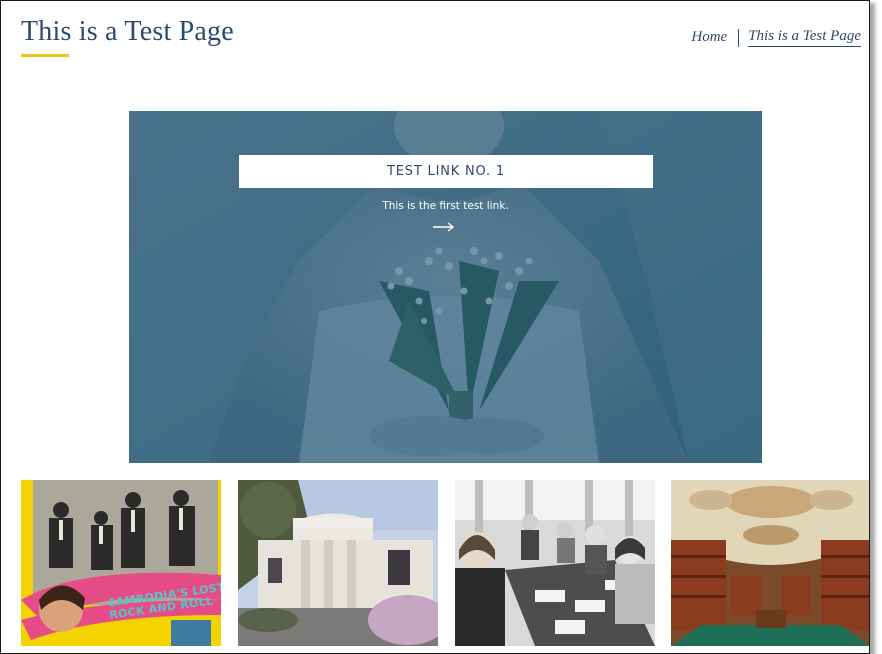  I want to click on breadcrumb: Home This is a Test Page, so click(776, 37).